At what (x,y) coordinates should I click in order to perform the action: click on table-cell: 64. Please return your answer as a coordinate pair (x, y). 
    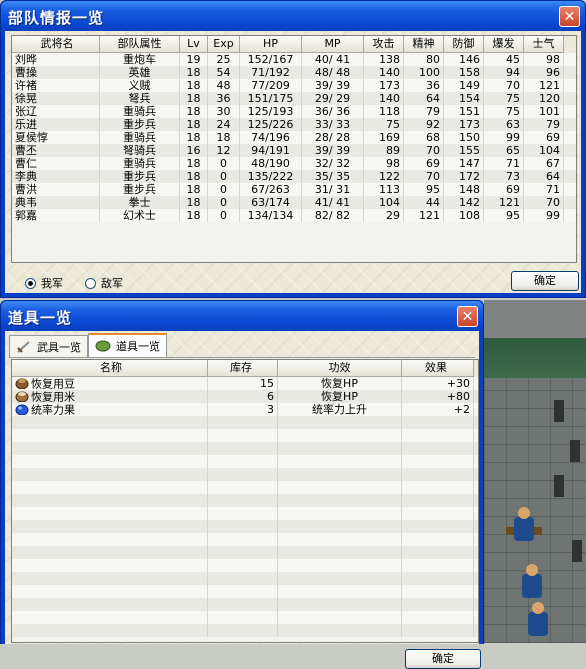
    Looking at the image, I should click on (544, 176).